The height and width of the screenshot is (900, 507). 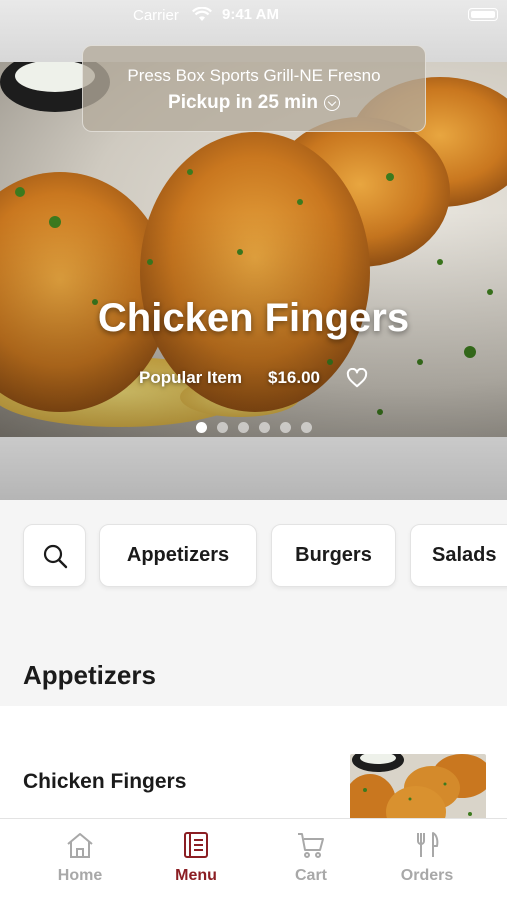 I want to click on store-name: Press Box Sports Grill-NE Fresno, so click(x=254, y=75).